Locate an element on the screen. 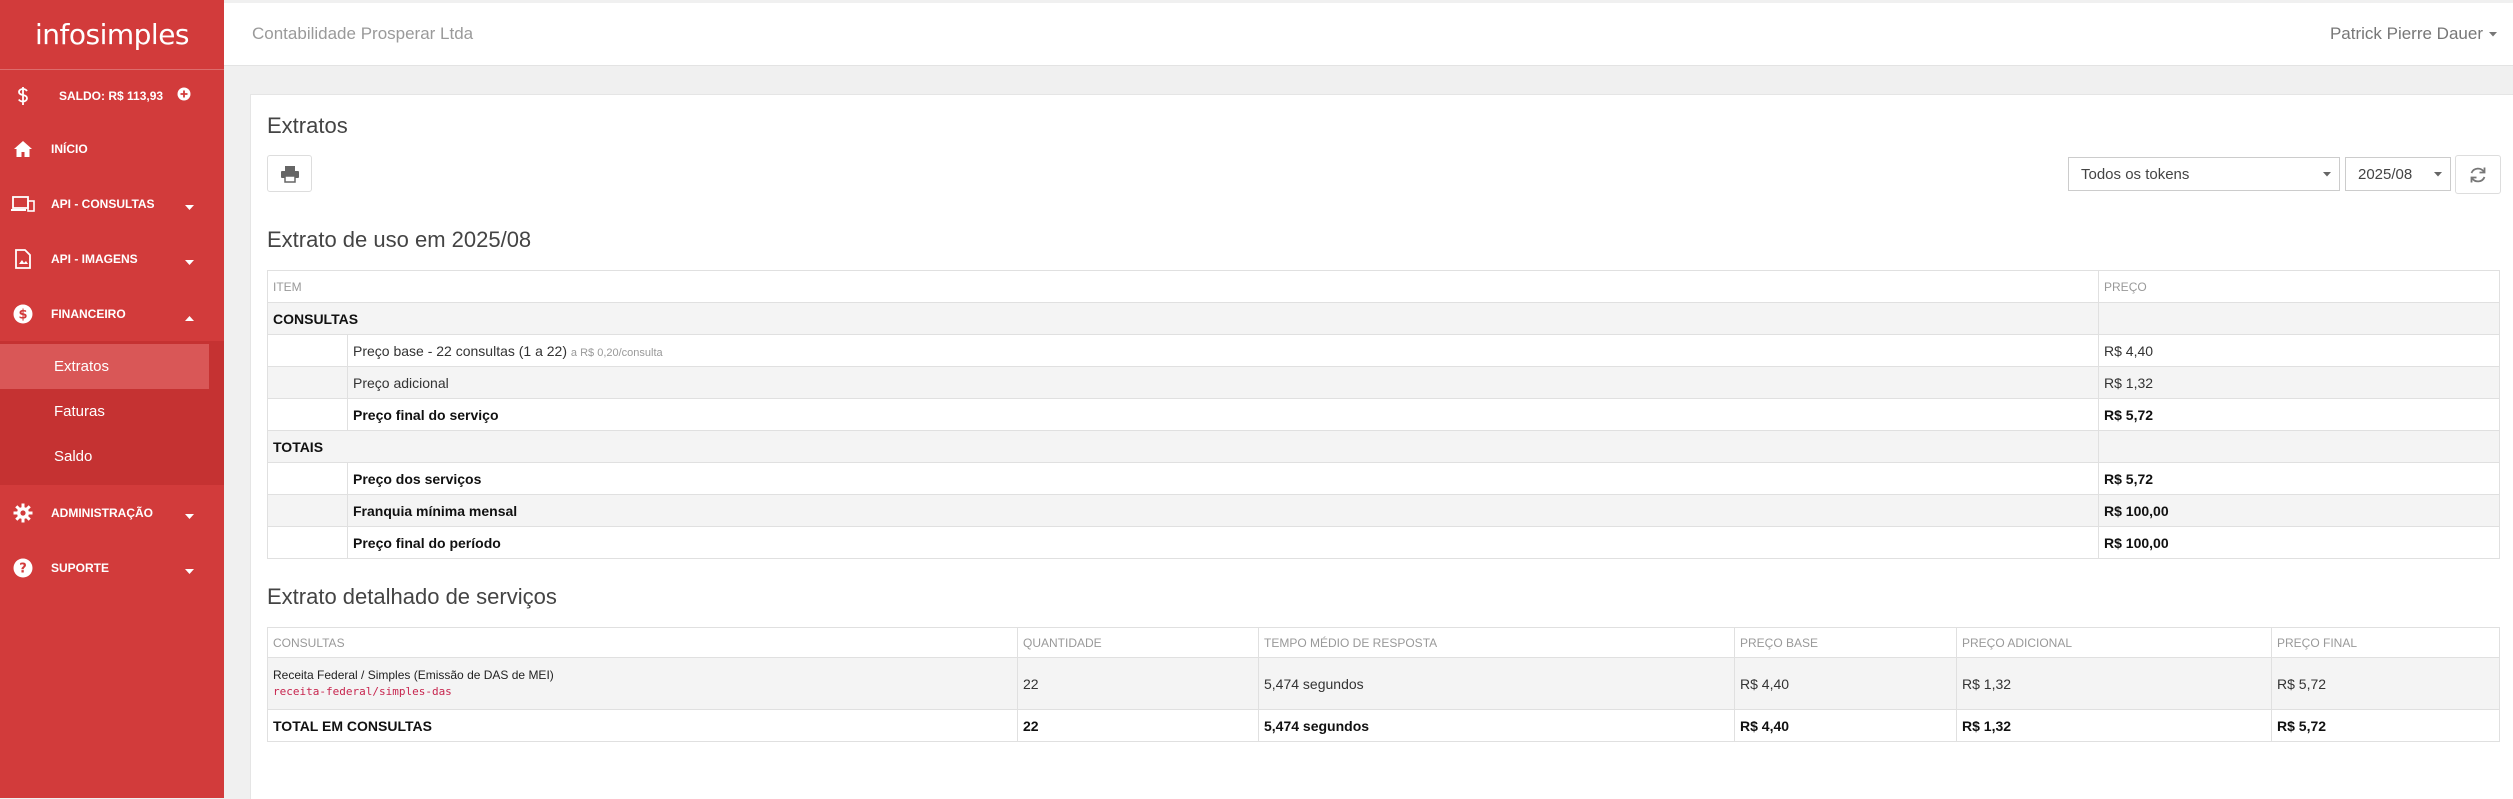 This screenshot has width=2513, height=799. col-header-preco-final: PREÇO FINAL is located at coordinates (2385, 642).